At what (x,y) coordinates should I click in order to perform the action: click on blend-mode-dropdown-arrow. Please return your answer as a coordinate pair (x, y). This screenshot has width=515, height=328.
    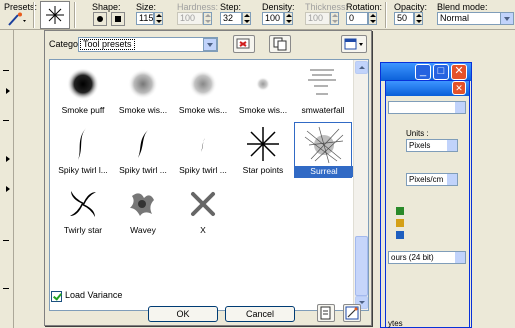
    Looking at the image, I should click on (507, 18).